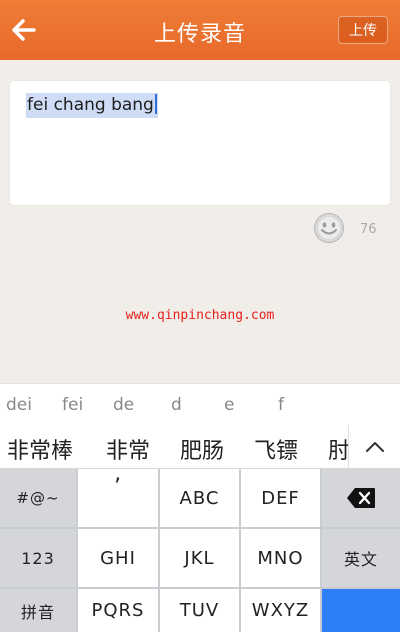 This screenshot has height=632, width=400. I want to click on english-key: 英文, so click(361, 558).